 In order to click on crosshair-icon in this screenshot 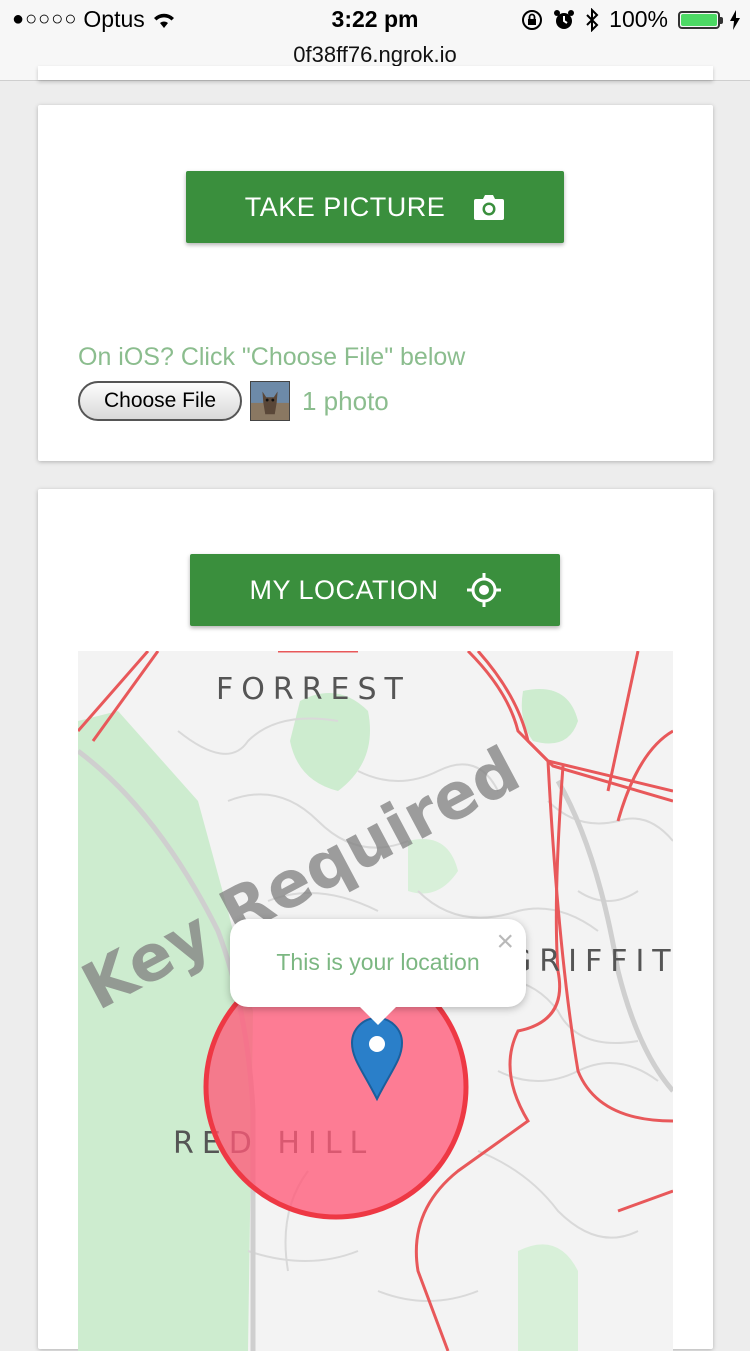, I will do `click(483, 590)`.